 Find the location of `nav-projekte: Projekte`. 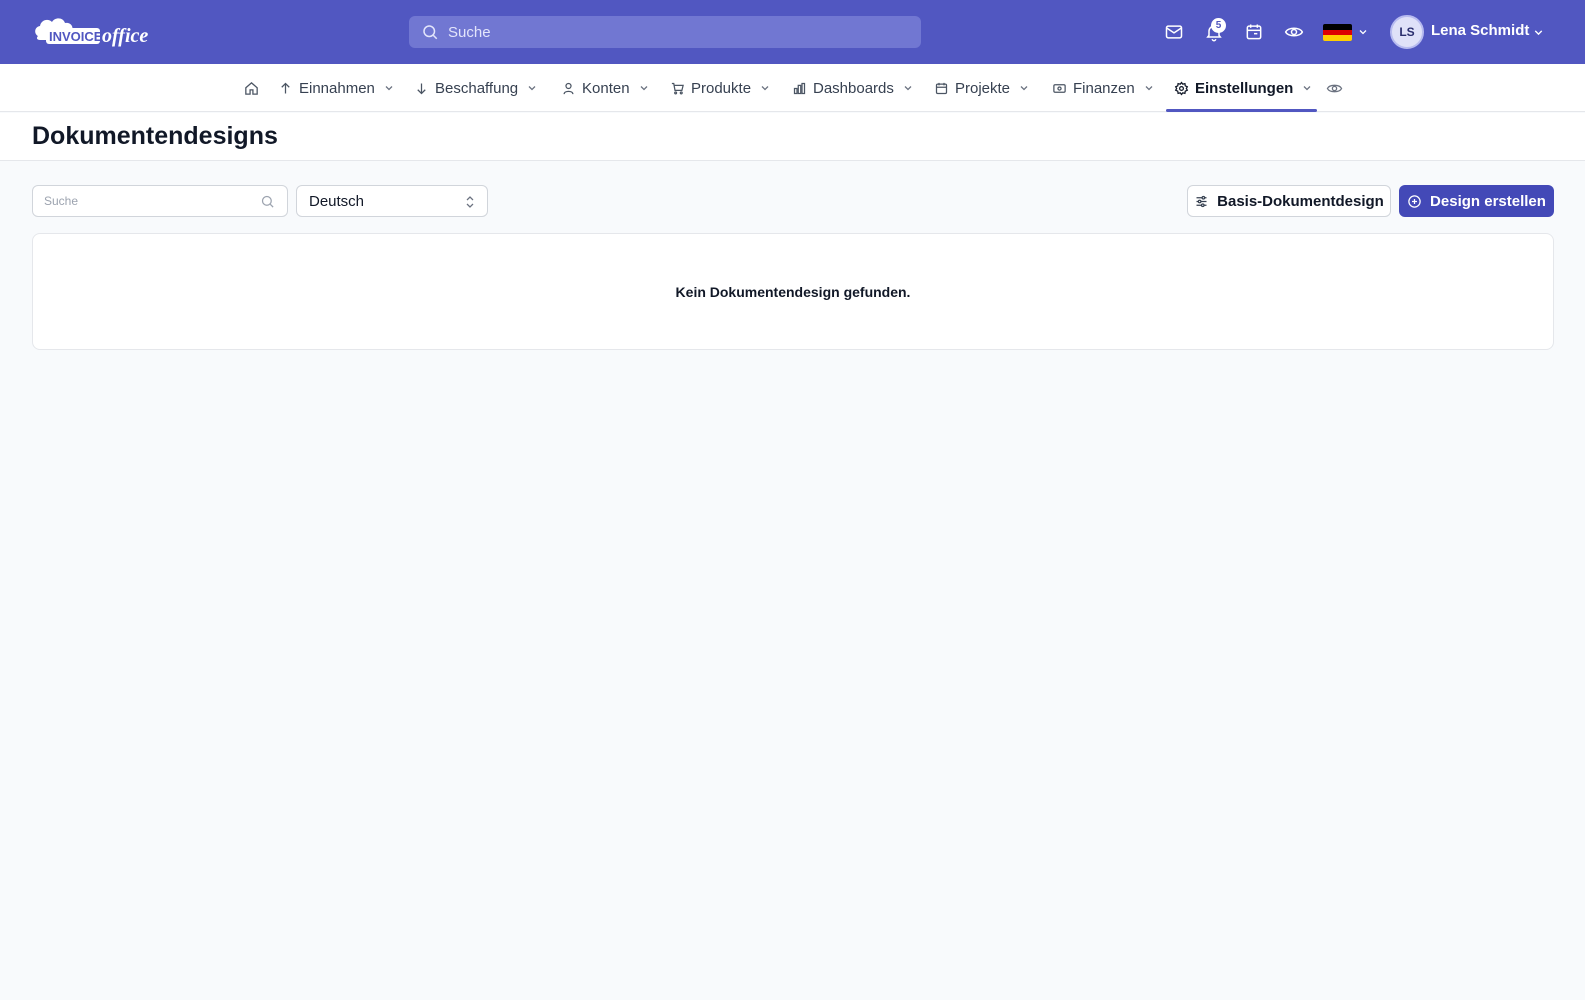

nav-projekte: Projekte is located at coordinates (982, 88).